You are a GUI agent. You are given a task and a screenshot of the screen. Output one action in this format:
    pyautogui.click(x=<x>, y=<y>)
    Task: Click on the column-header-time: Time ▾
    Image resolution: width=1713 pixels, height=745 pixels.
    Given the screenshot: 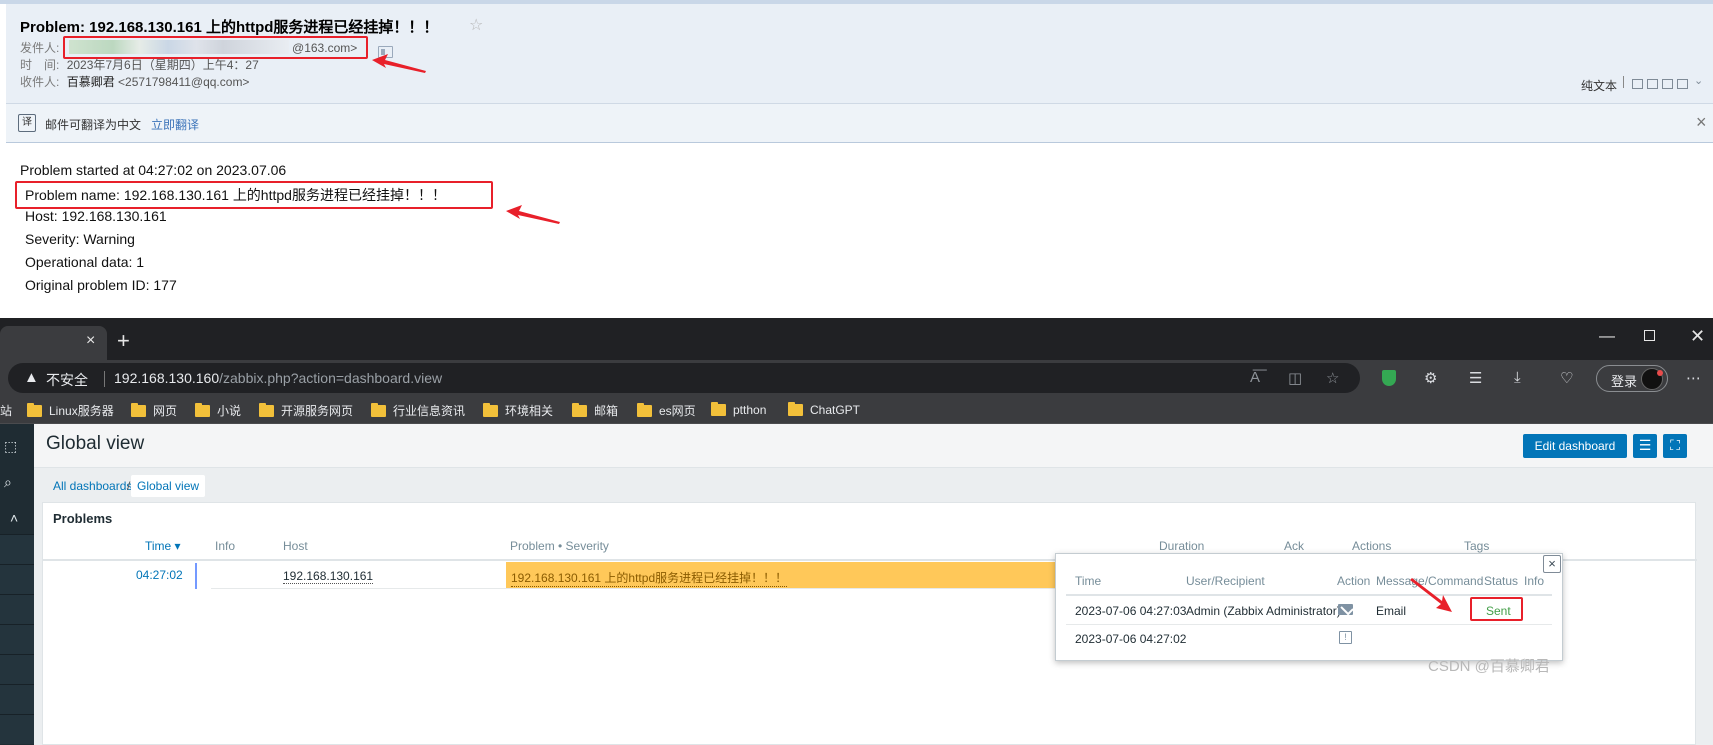 What is the action you would take?
    pyautogui.click(x=163, y=546)
    